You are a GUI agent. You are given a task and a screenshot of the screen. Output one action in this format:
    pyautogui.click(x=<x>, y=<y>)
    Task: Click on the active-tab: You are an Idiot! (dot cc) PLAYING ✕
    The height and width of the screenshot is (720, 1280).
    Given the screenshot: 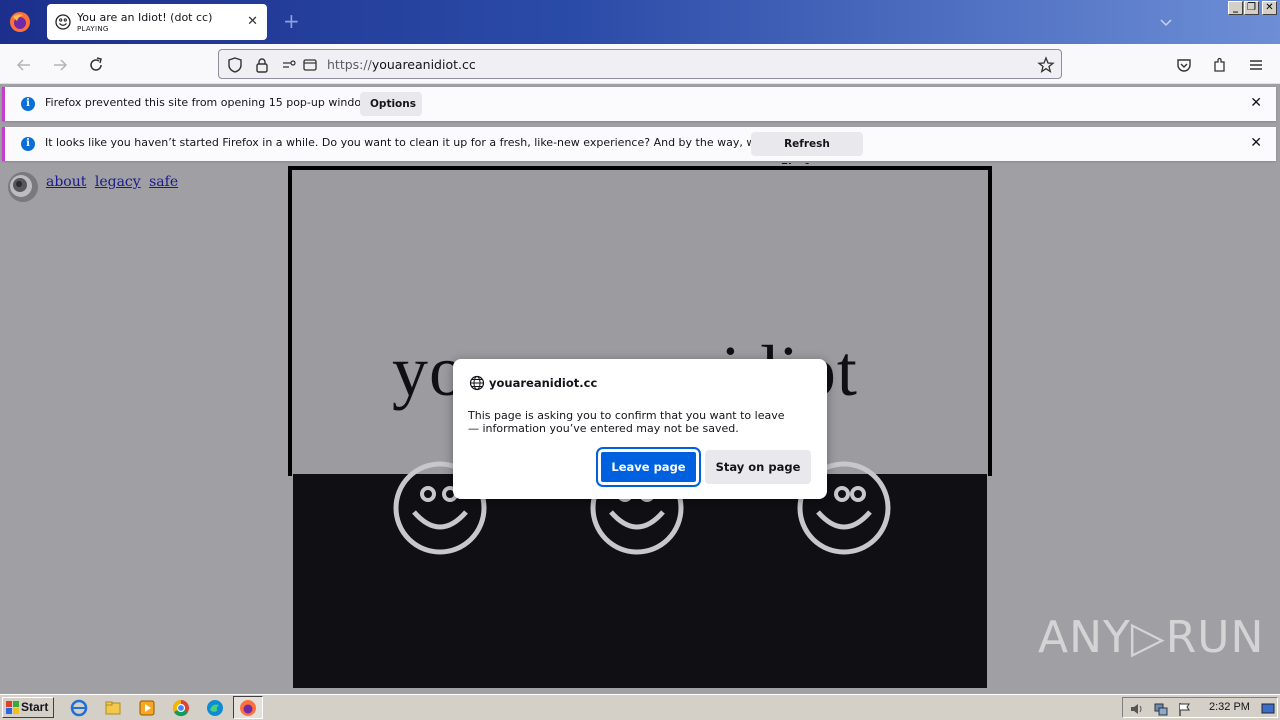 What is the action you would take?
    pyautogui.click(x=157, y=22)
    